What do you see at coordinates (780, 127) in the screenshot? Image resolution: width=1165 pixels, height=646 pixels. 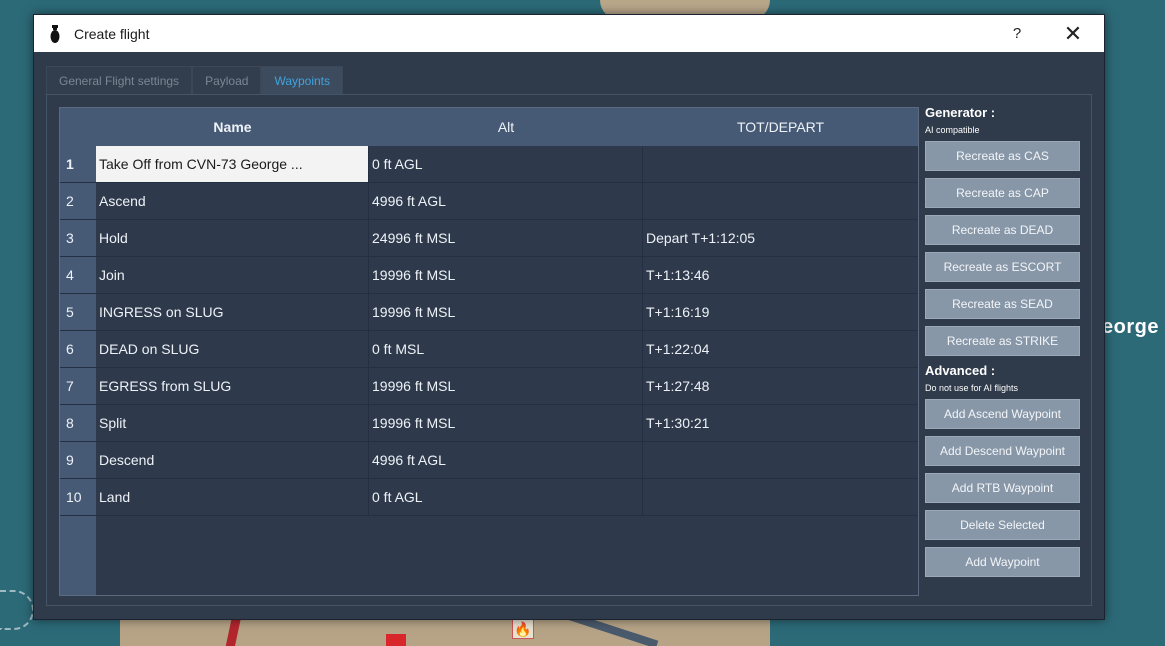 I see `column-header-tot: TOT/DEPART` at bounding box center [780, 127].